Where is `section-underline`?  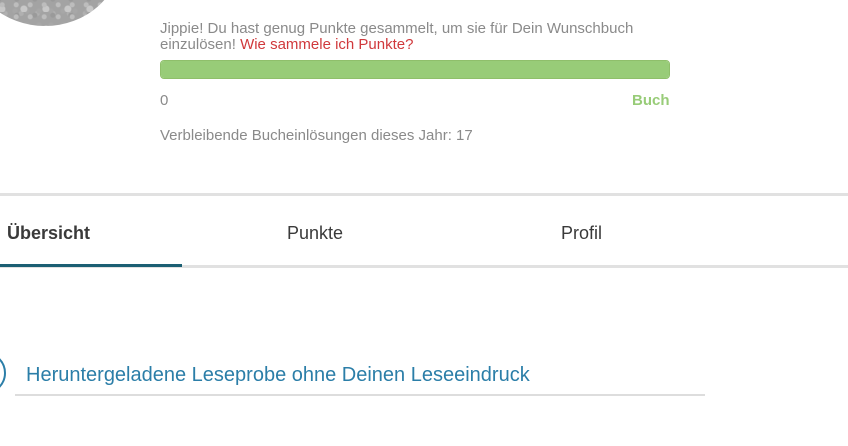
section-underline is located at coordinates (360, 395).